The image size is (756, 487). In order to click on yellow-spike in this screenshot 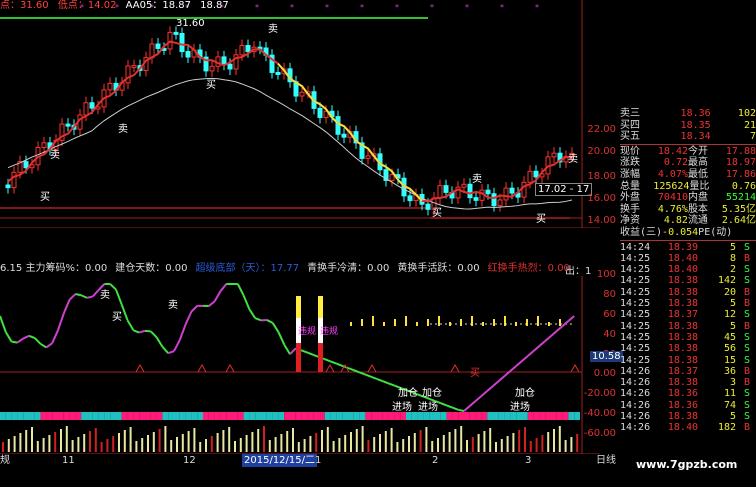, I will do `click(298, 307)`.